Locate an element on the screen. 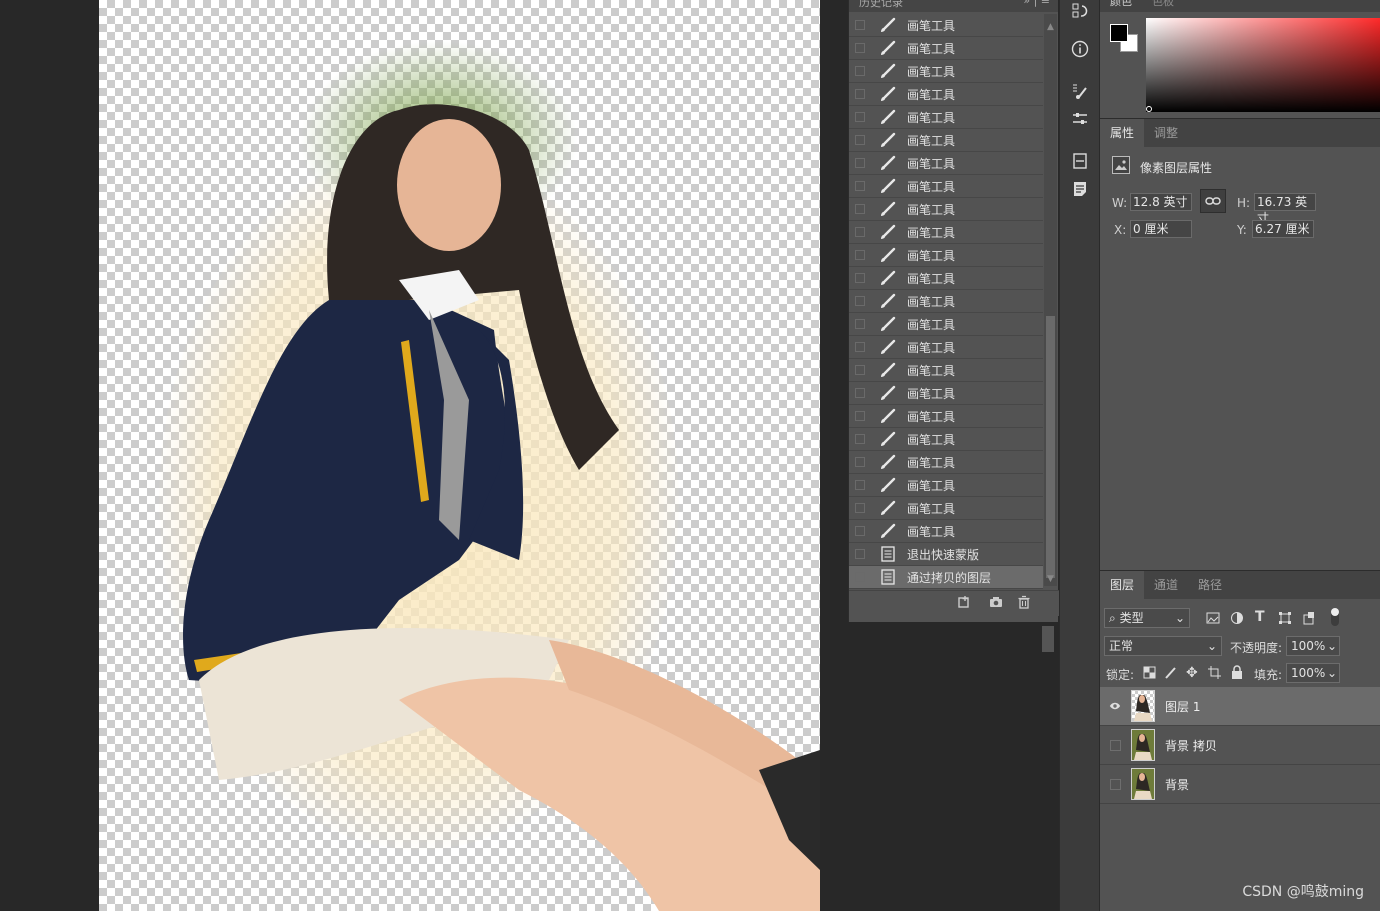 Image resolution: width=1380 pixels, height=911 pixels. tab-properties: 属性 is located at coordinates (1122, 133).